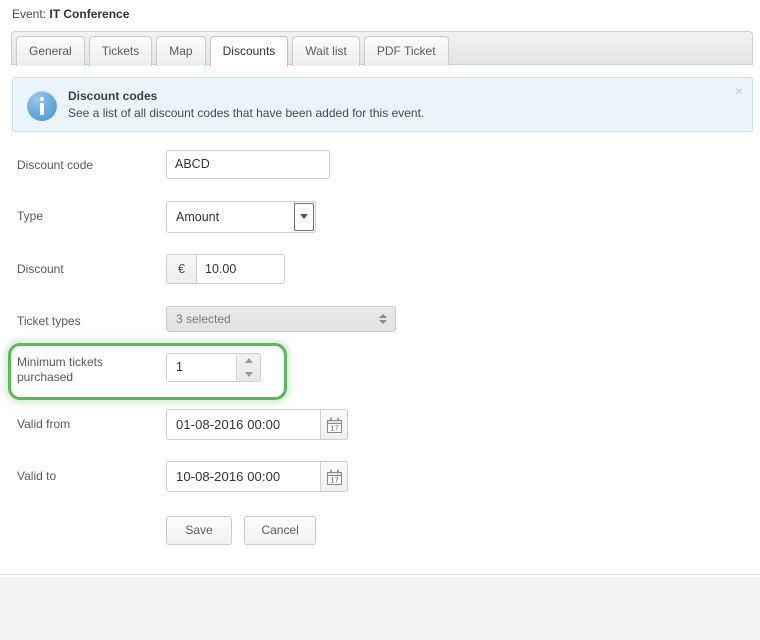 The image size is (760, 640). I want to click on valid-to-calendar-button: 17, so click(334, 476).